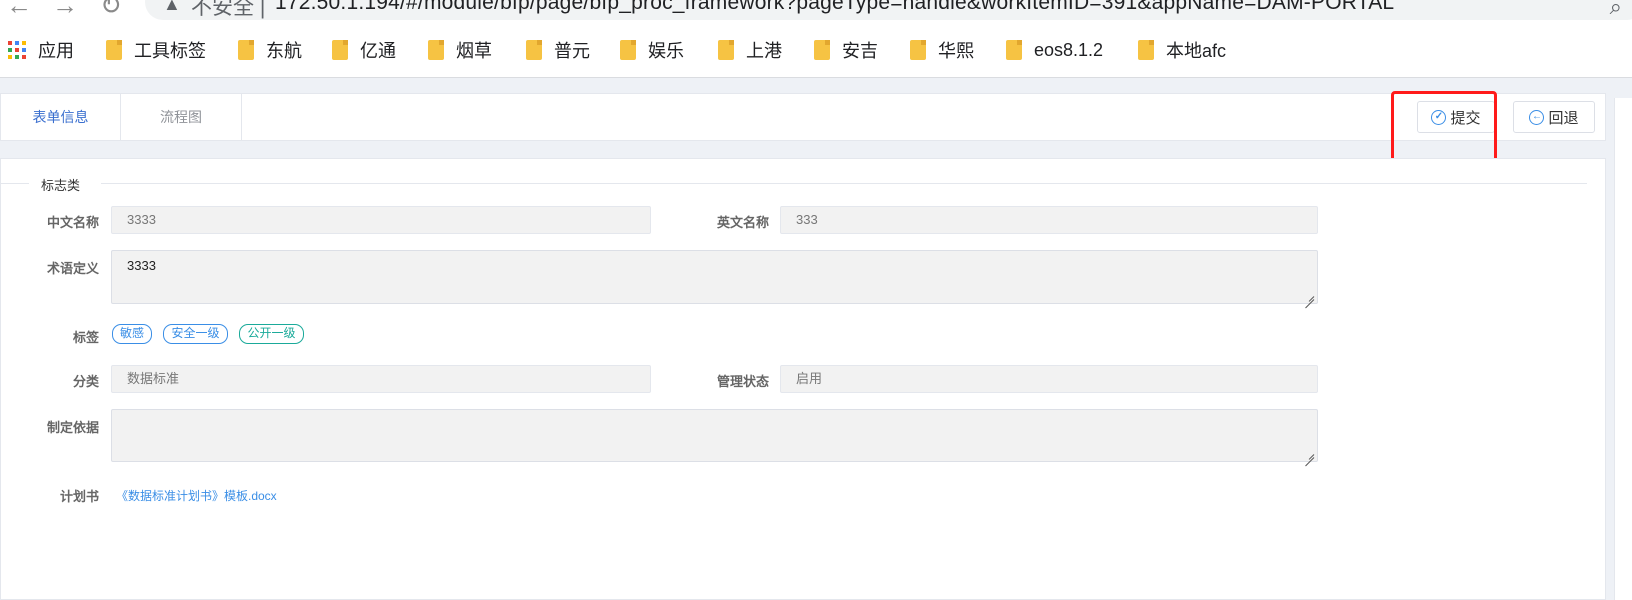  What do you see at coordinates (1196, 51) in the screenshot?
I see `bookmark-label: 本地afc` at bounding box center [1196, 51].